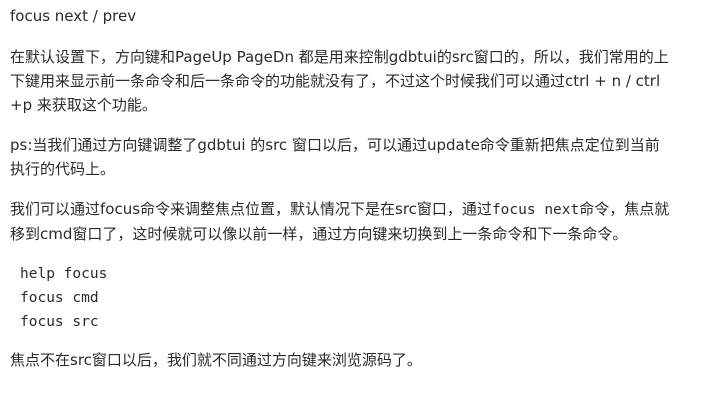 The width and height of the screenshot is (703, 406). I want to click on inline-code-focus-next: focus next, so click(535, 210).